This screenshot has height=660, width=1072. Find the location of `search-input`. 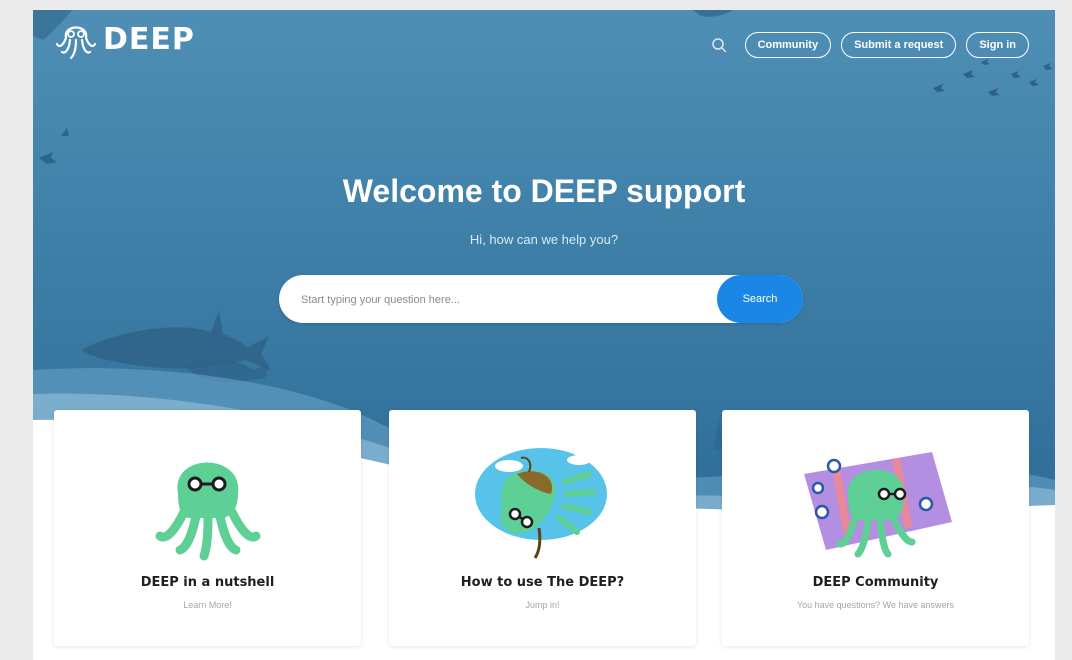

search-input is located at coordinates (501, 300).